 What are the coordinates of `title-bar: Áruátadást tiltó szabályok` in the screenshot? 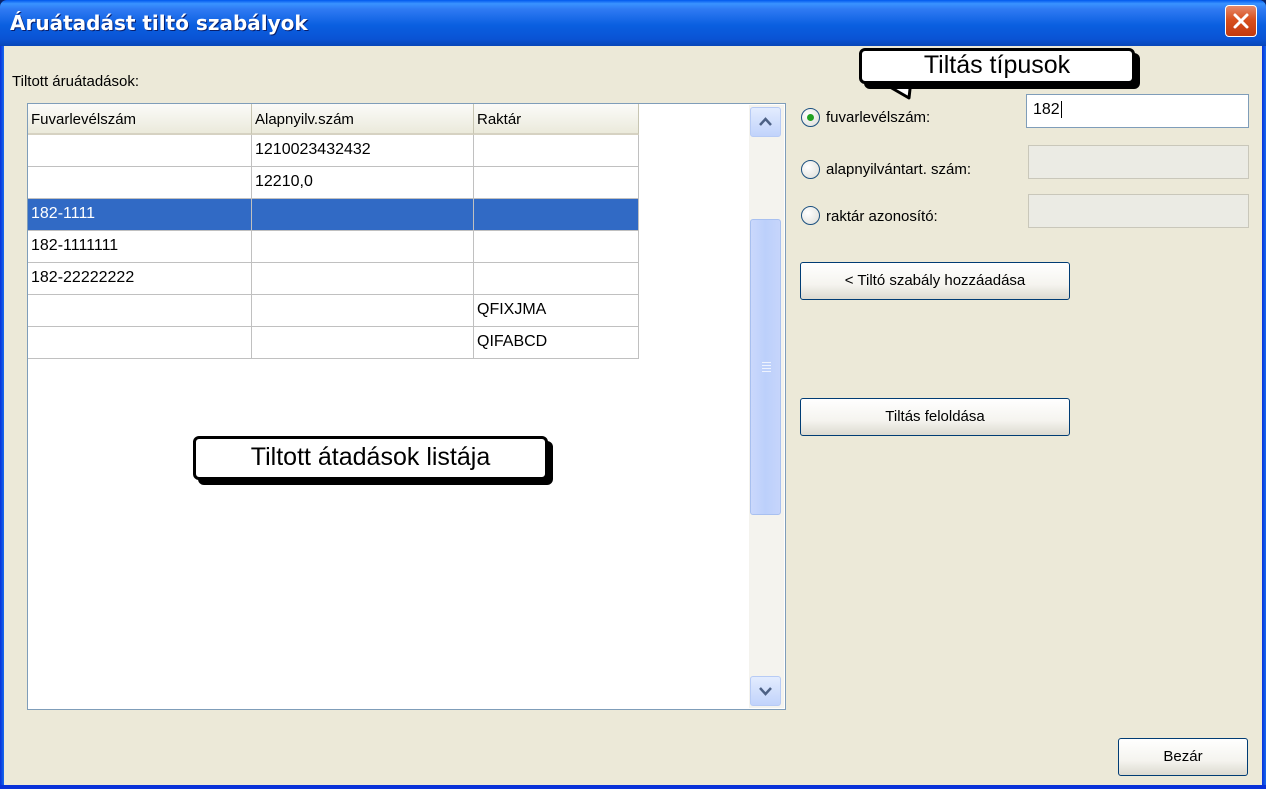 It's located at (633, 23).